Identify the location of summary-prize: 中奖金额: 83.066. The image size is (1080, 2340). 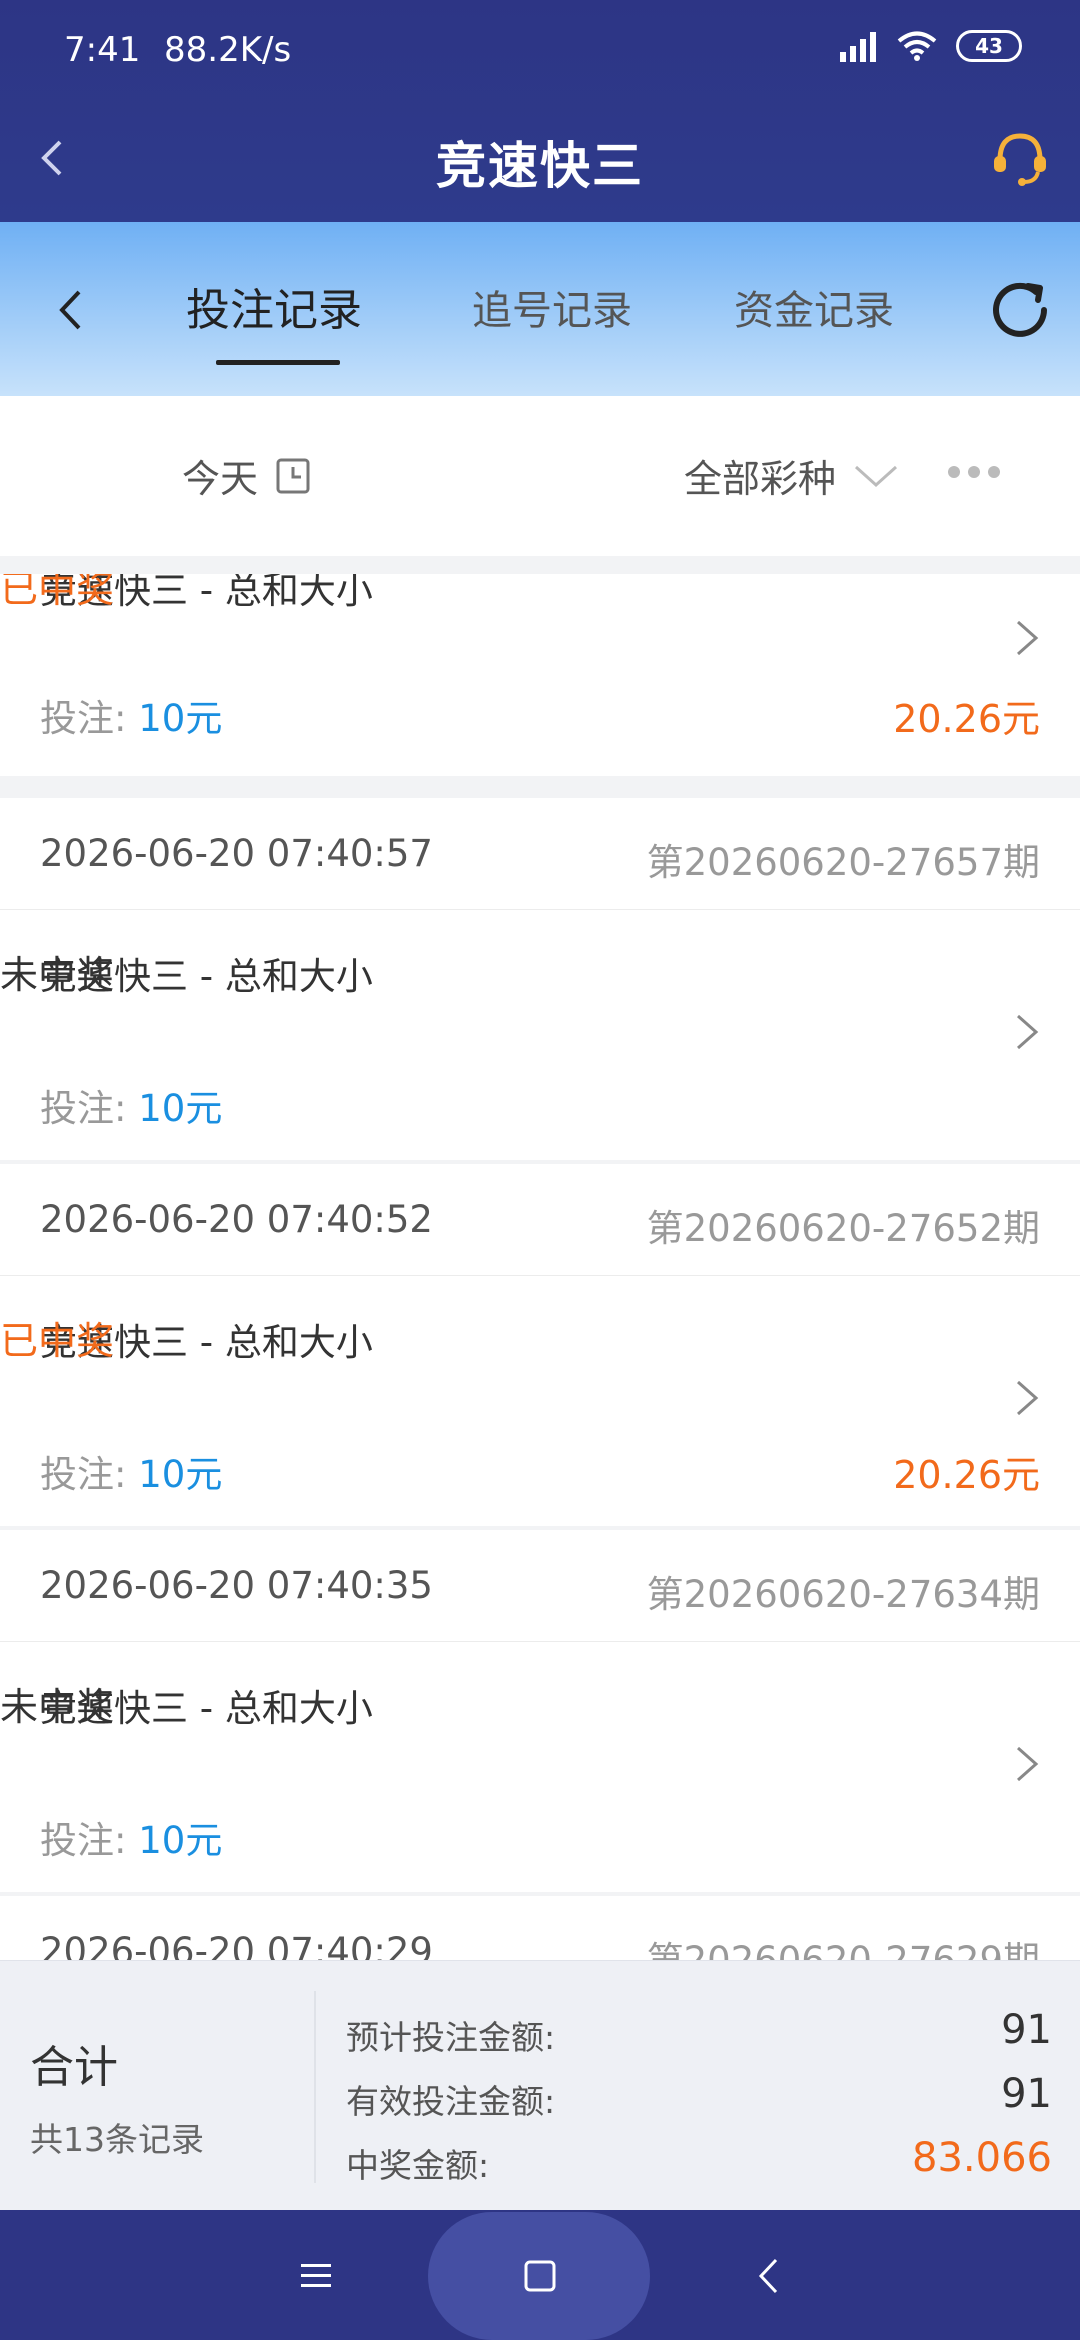
(699, 2161).